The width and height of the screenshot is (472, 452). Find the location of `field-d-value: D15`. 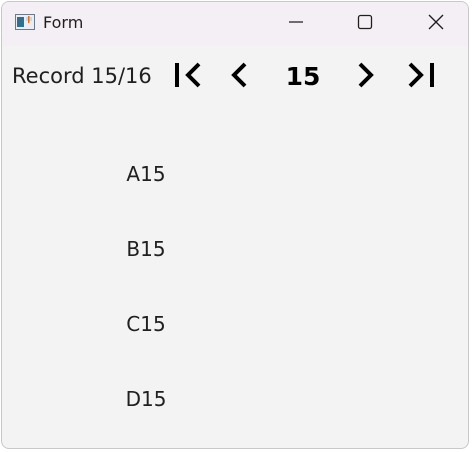

field-d-value: D15 is located at coordinates (146, 399).